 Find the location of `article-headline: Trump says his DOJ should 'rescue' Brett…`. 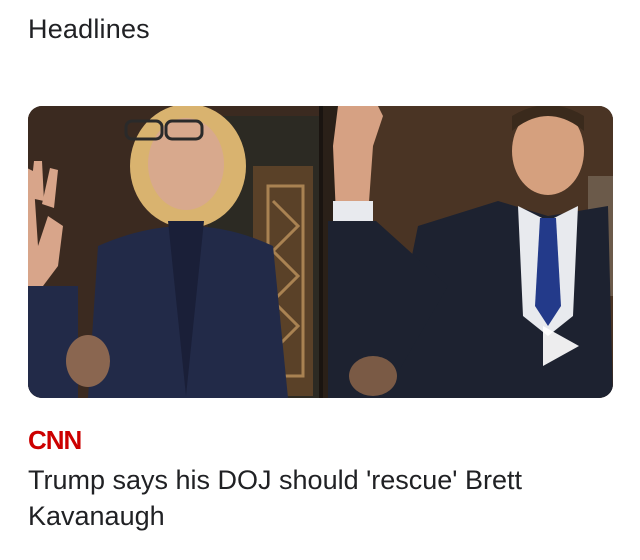

article-headline: Trump says his DOJ should 'rescue' Brett… is located at coordinates (323, 498).